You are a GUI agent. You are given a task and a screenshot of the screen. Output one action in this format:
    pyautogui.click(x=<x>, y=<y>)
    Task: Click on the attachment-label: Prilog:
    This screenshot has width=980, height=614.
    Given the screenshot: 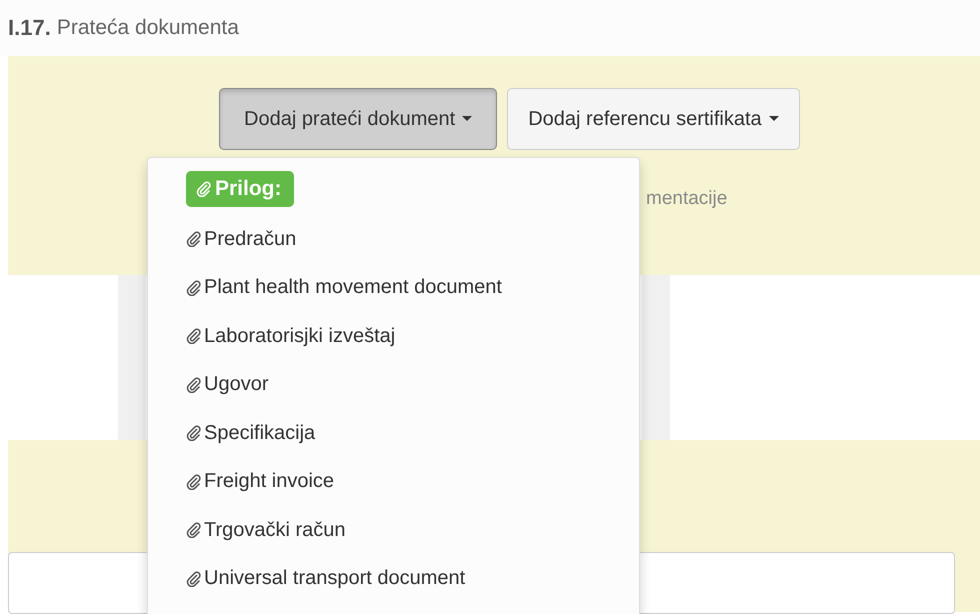 What is the action you would take?
    pyautogui.click(x=240, y=189)
    